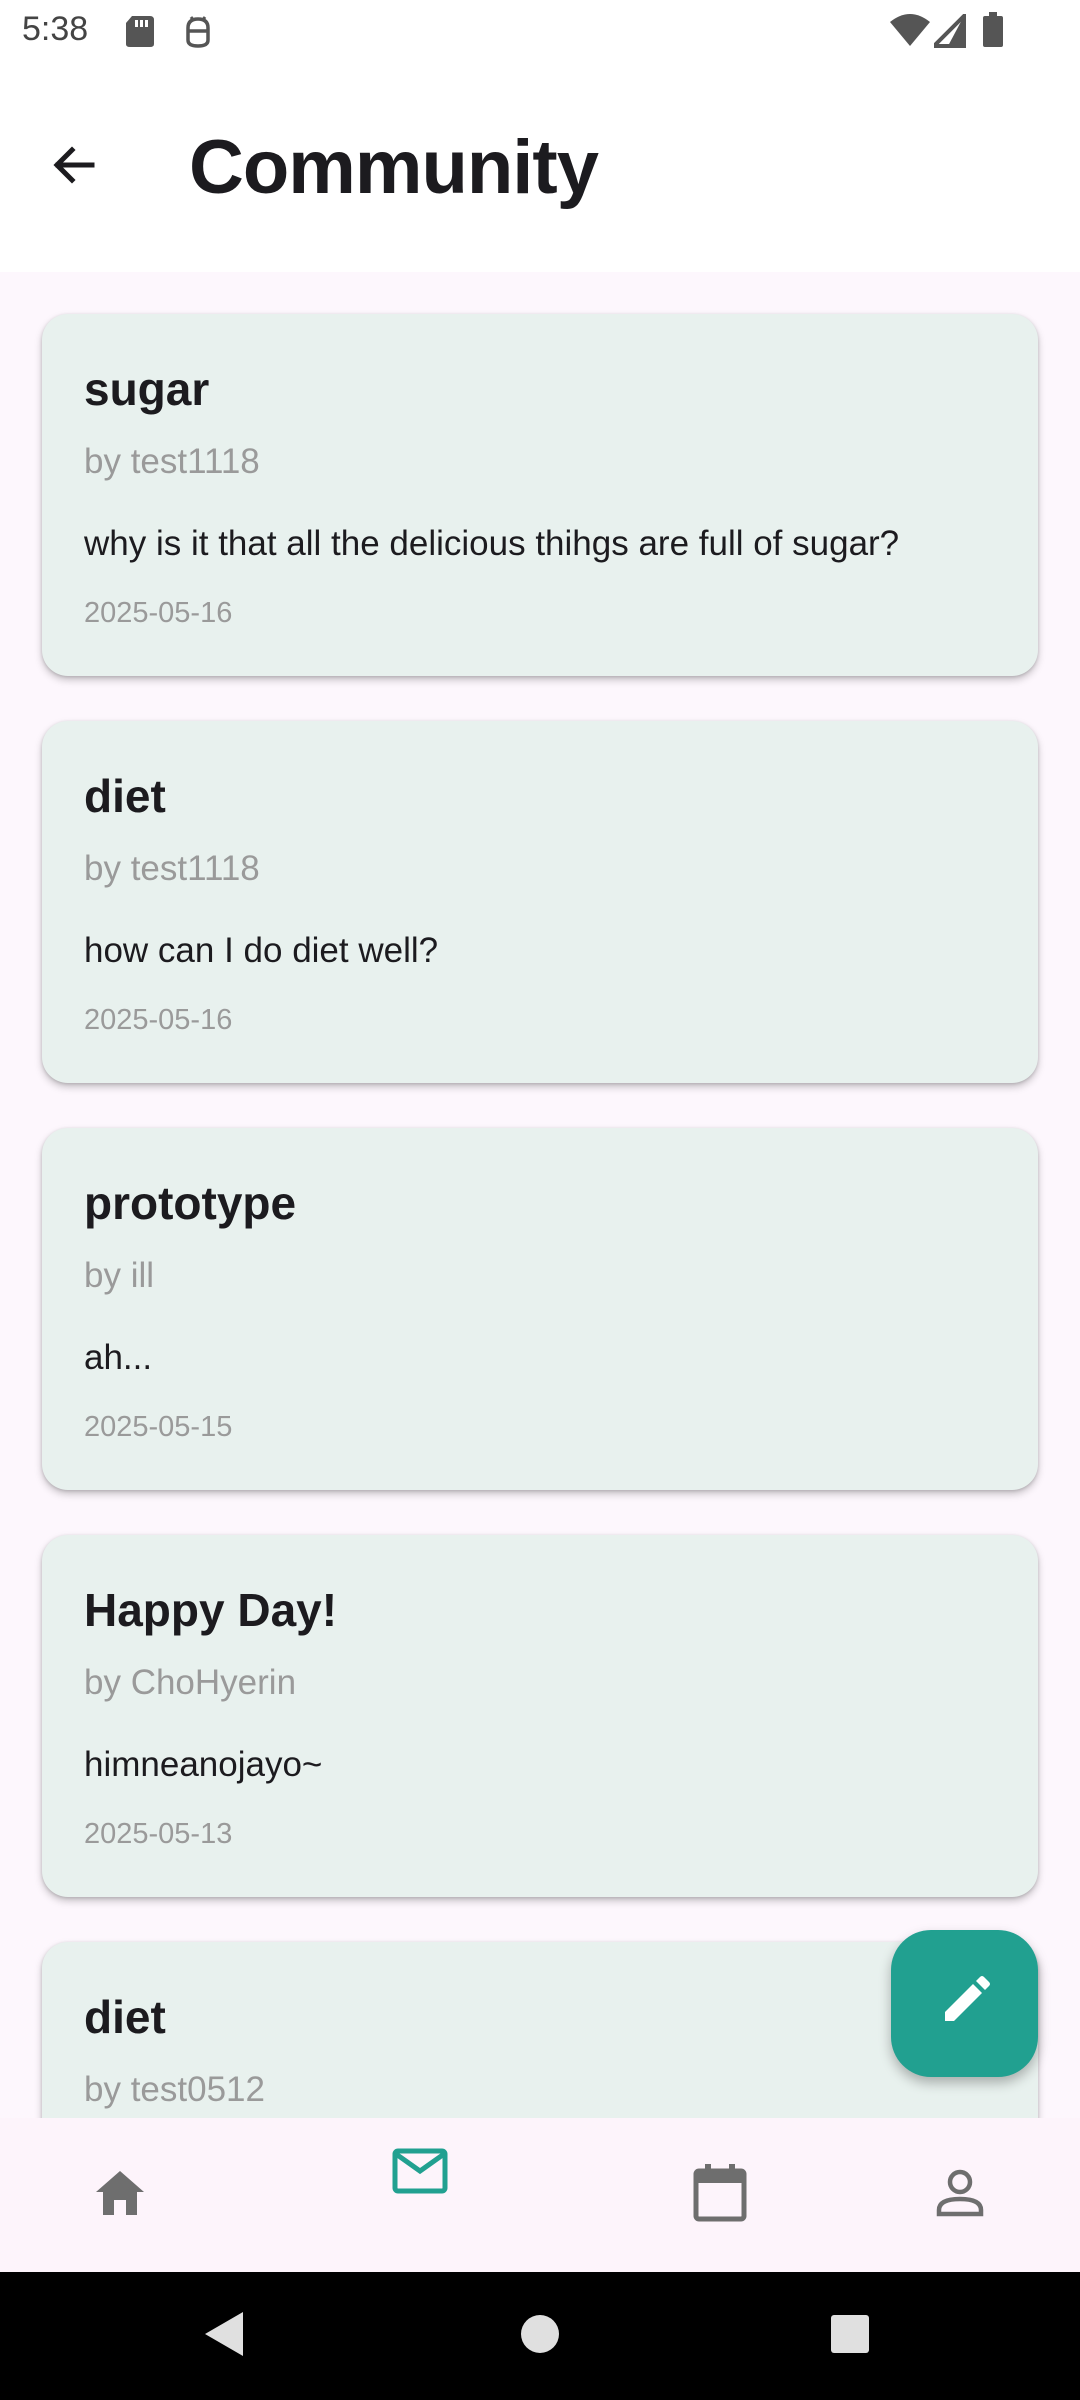  I want to click on home-icon, so click(120, 2195).